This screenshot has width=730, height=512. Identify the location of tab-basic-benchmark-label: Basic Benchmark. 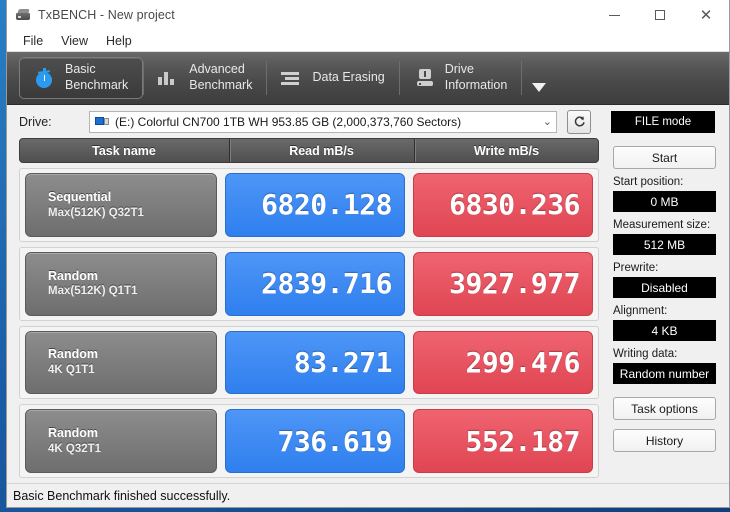
(97, 77).